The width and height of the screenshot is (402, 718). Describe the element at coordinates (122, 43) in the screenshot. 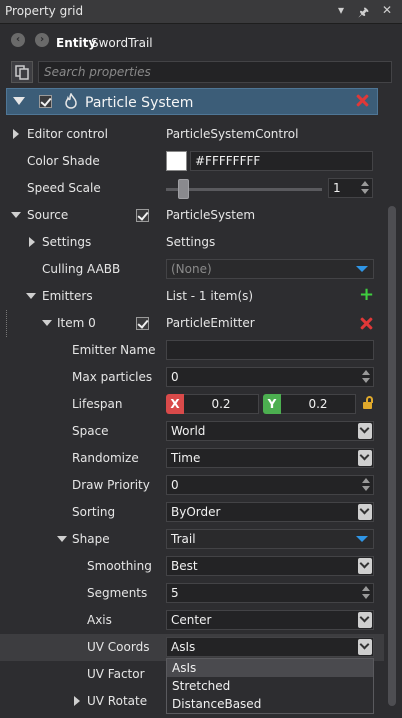

I see `entity-name: SwordTrail` at that location.